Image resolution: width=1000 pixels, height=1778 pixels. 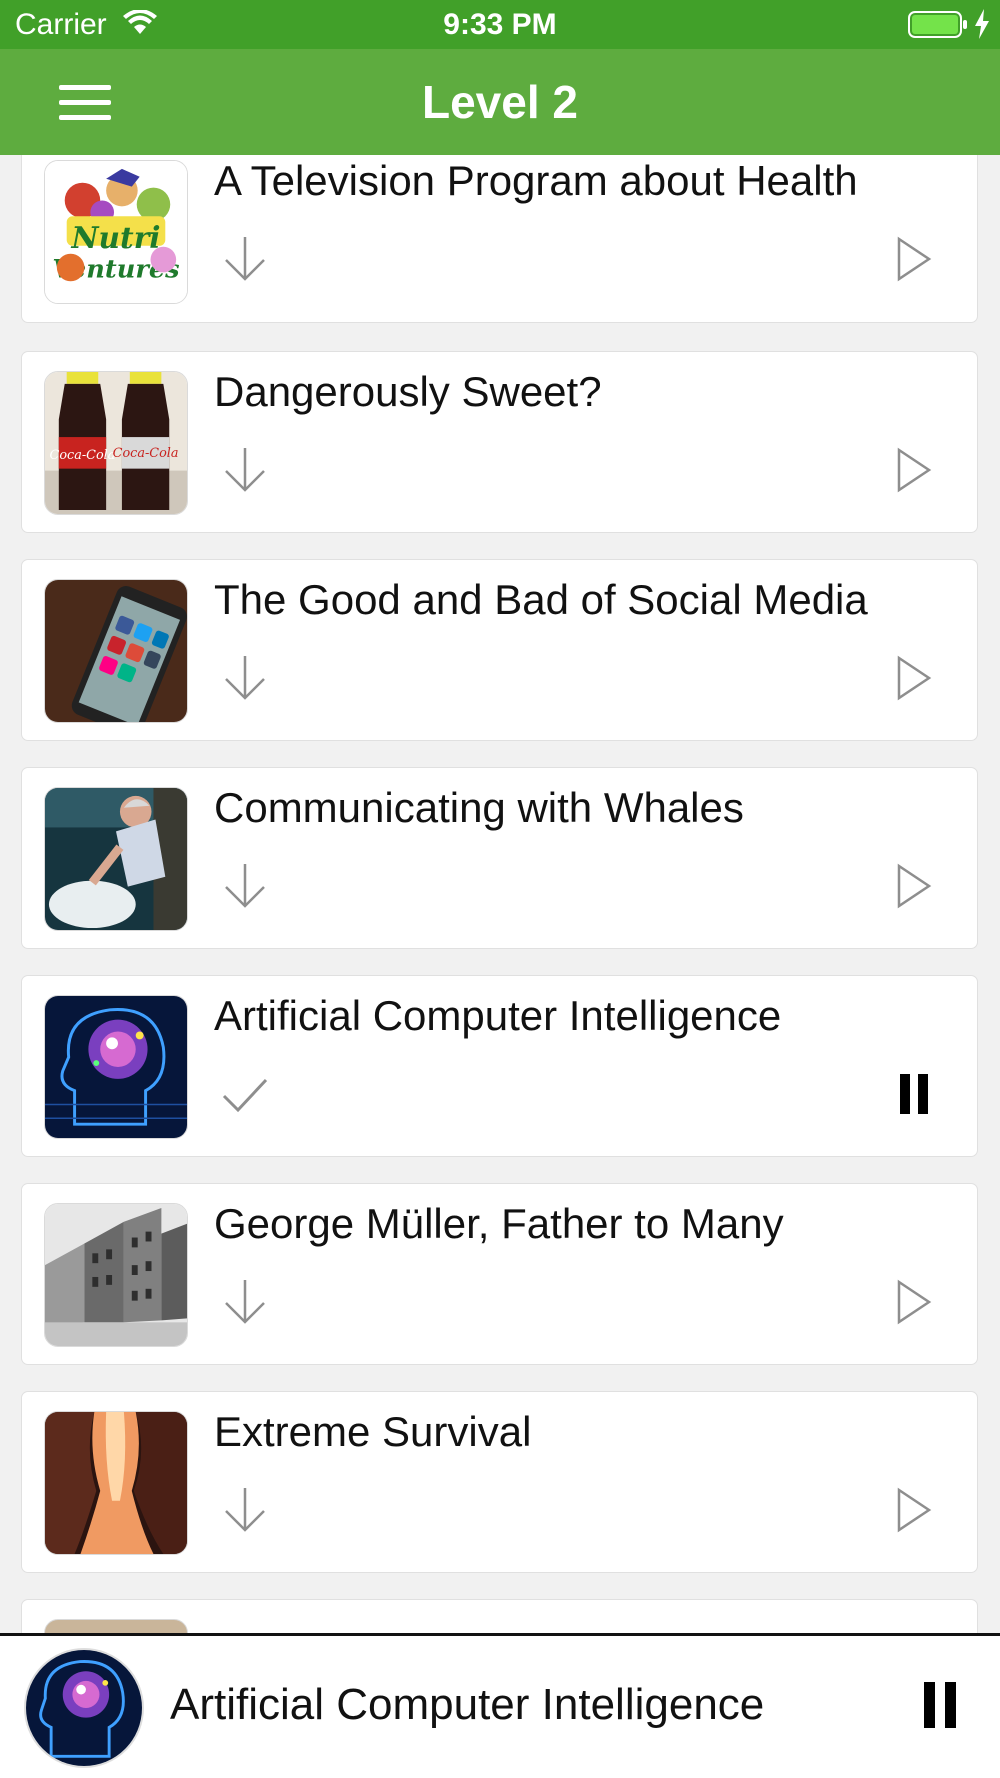 I want to click on lesson-thumbnail-nutri-ventures: Nutri Ventures, so click(x=116, y=232).